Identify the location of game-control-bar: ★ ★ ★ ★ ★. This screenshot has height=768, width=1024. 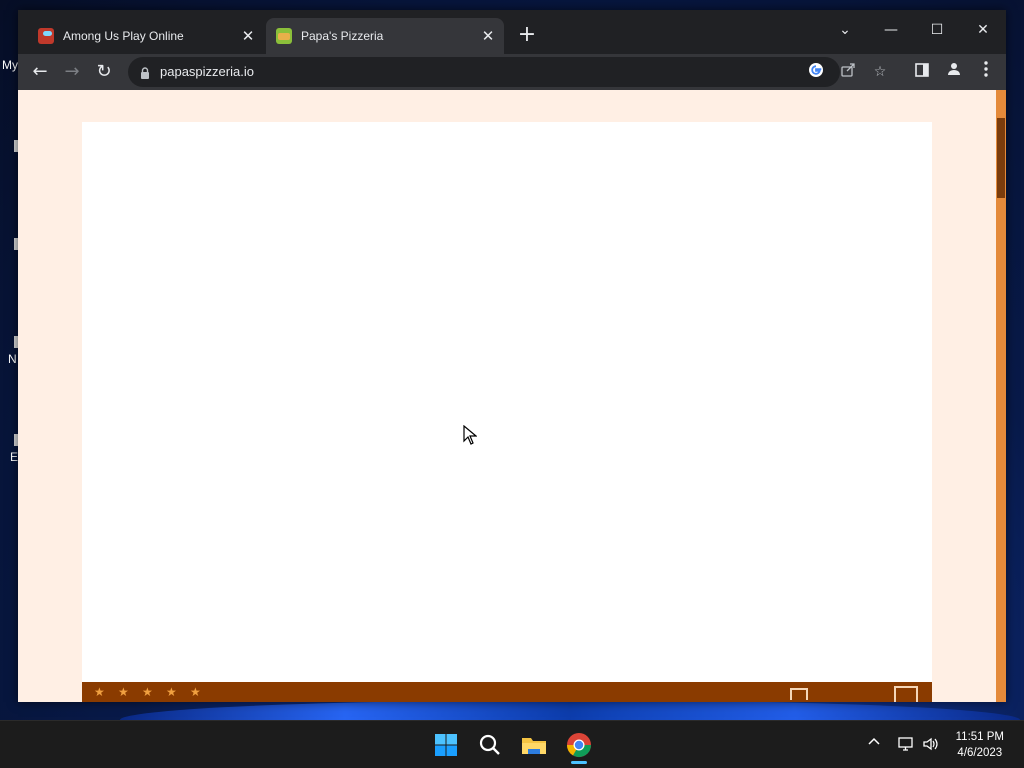
(507, 692).